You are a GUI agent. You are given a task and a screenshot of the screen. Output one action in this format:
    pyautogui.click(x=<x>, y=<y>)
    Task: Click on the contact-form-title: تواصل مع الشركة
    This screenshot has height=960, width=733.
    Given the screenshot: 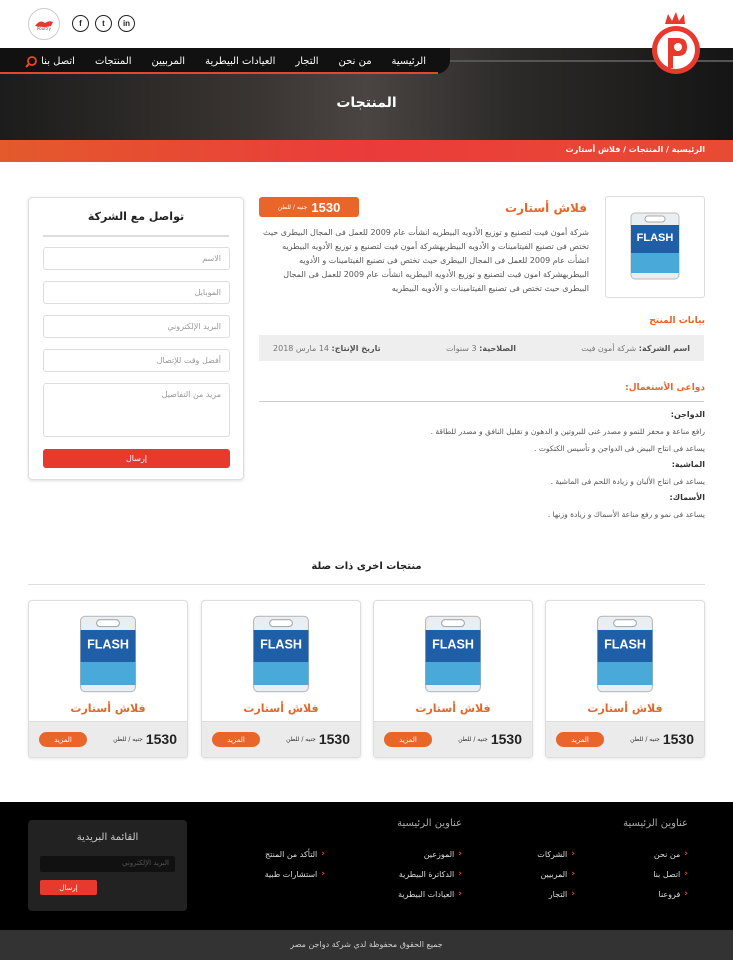 What is the action you would take?
    pyautogui.click(x=136, y=216)
    